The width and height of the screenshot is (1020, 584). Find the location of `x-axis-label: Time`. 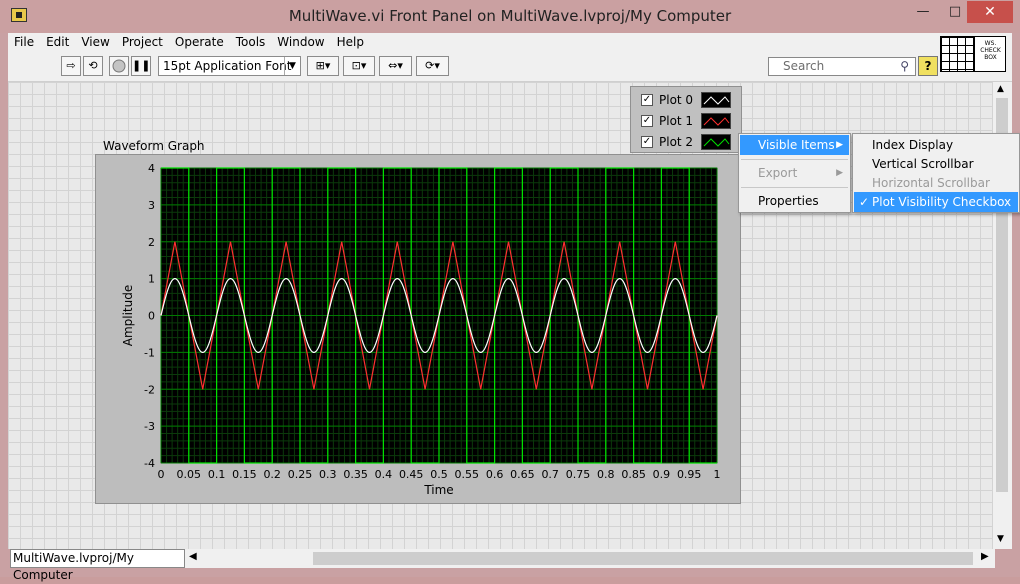

x-axis-label: Time is located at coordinates (438, 490).